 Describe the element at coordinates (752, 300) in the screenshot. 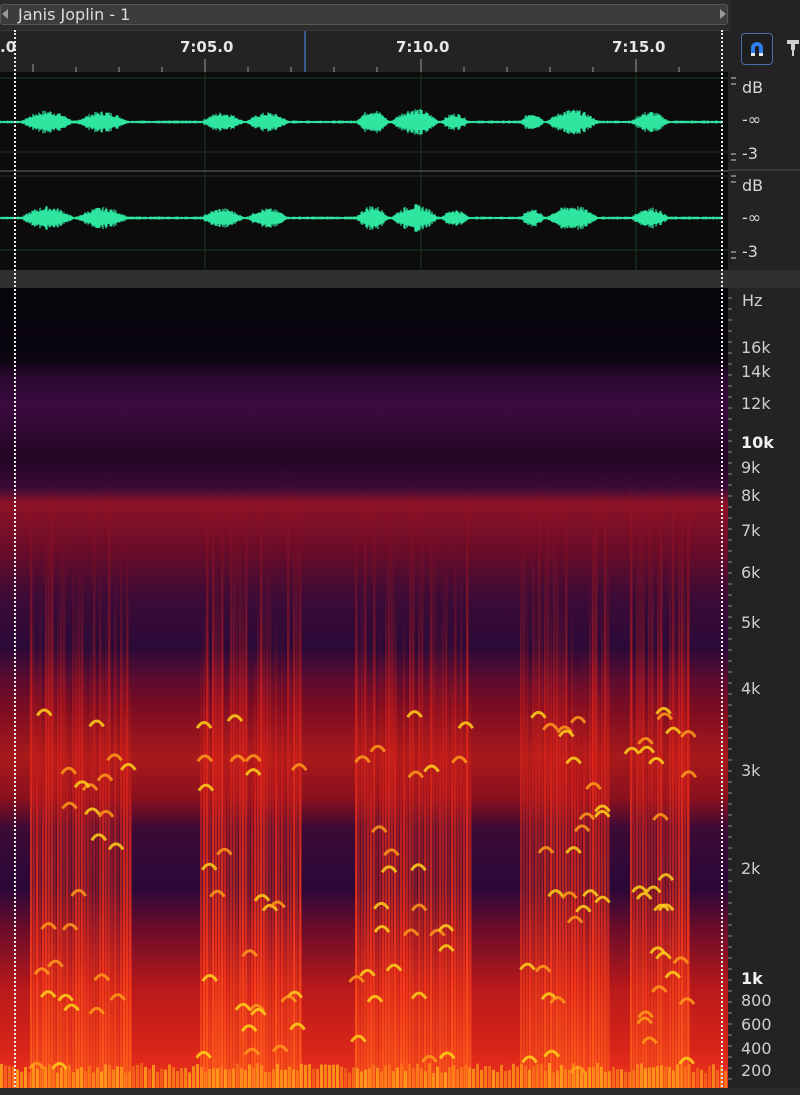

I see `frequency-unit: Hz` at that location.